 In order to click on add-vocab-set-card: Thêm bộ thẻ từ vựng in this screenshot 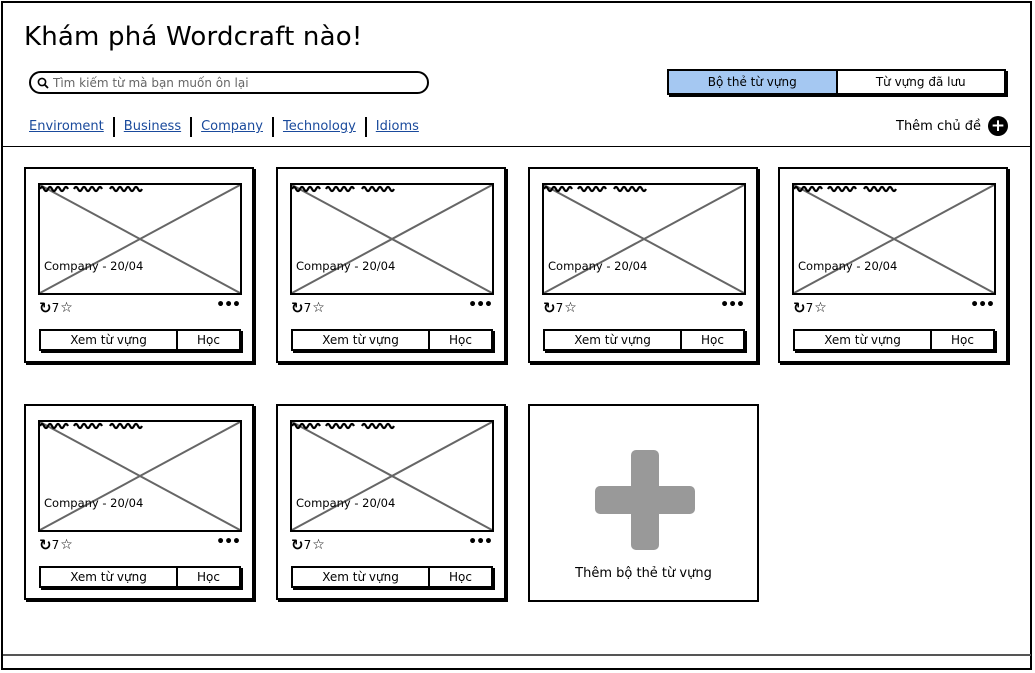, I will do `click(643, 503)`.